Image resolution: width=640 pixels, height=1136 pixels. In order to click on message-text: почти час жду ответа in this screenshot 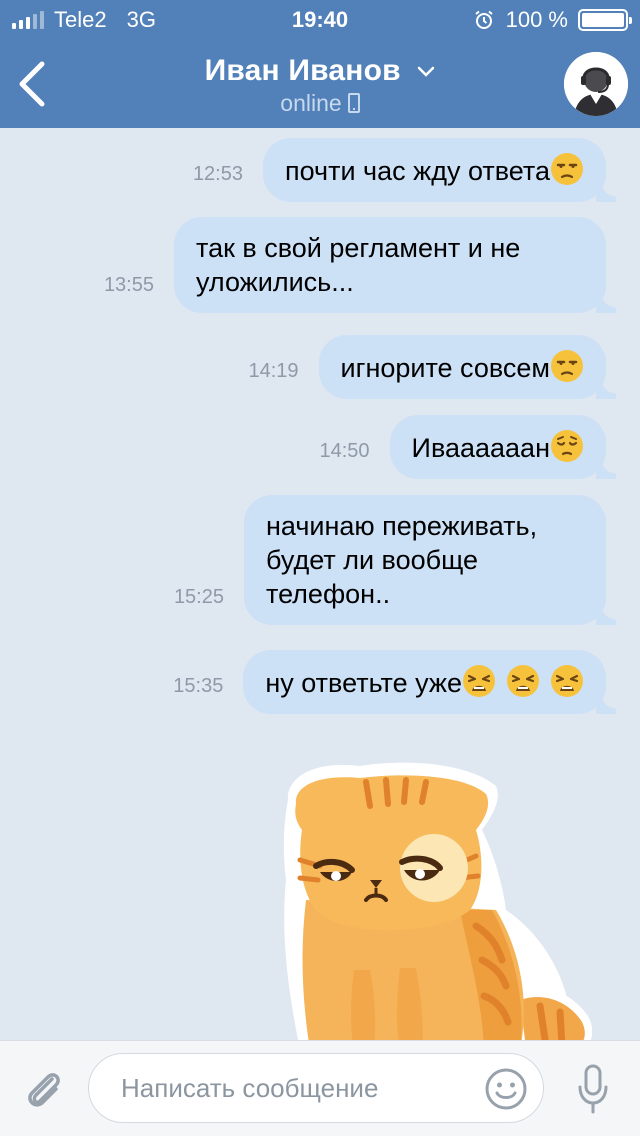, I will do `click(417, 171)`.